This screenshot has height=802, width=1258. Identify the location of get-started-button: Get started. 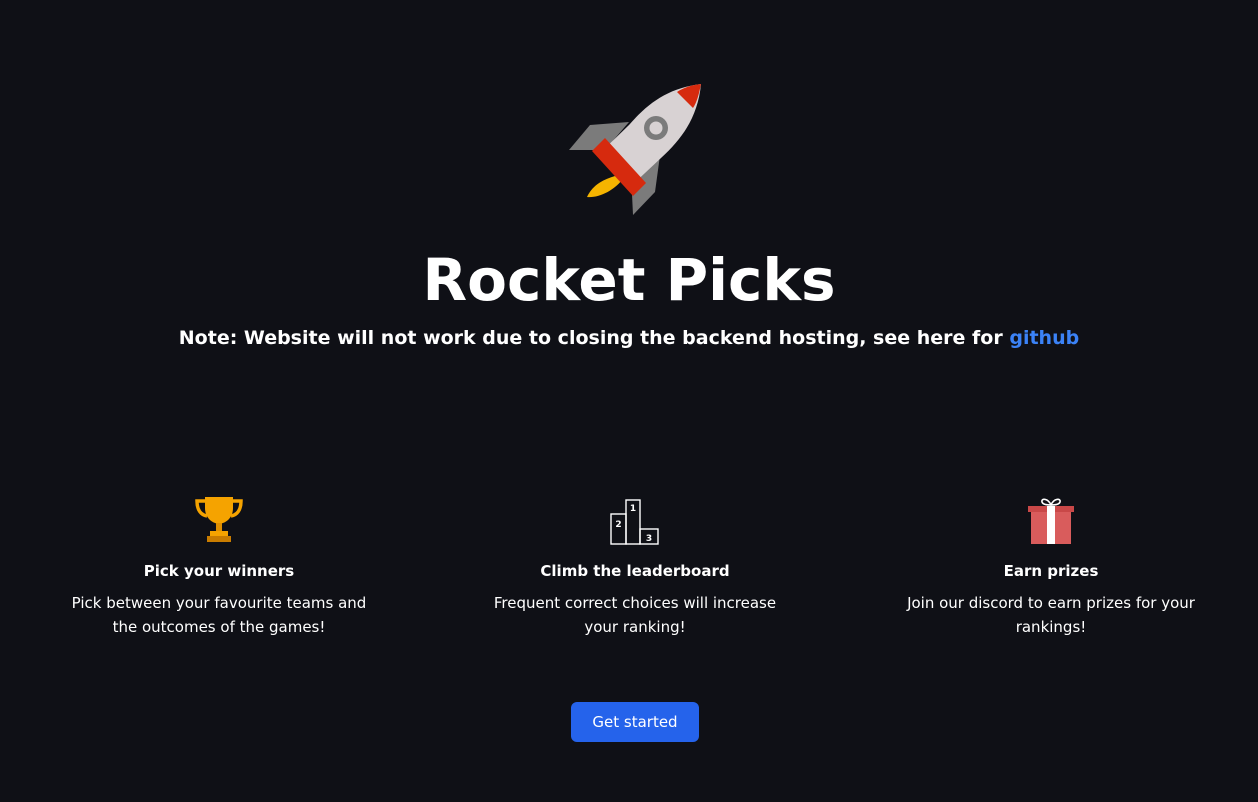
(635, 722).